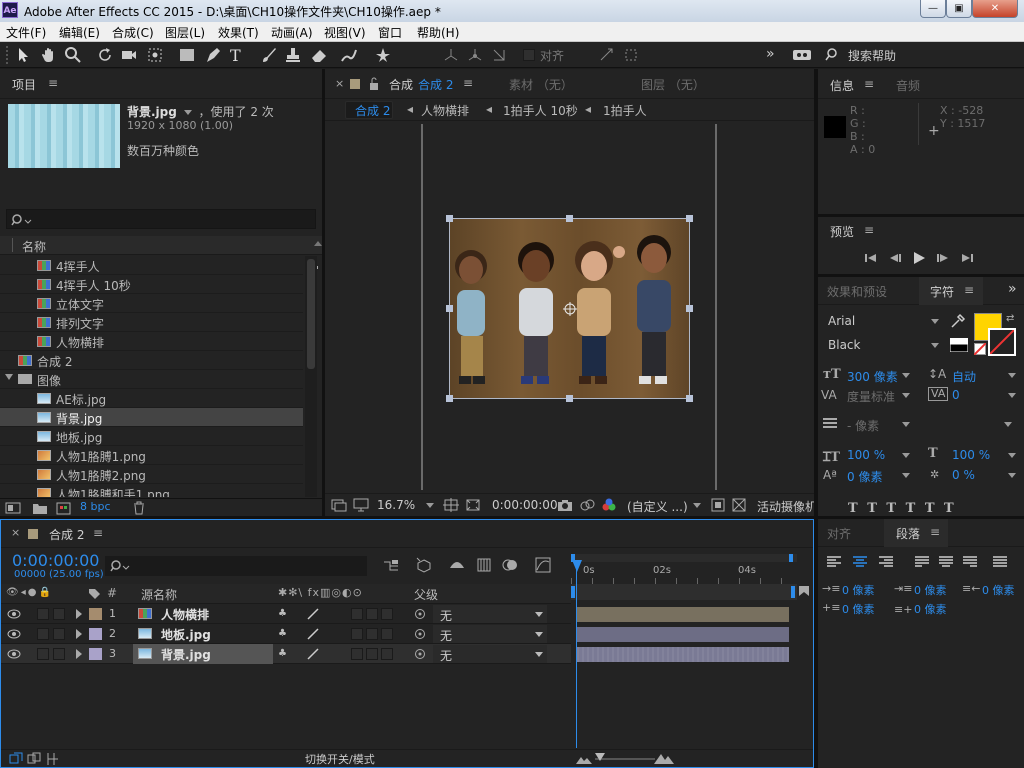 The width and height of the screenshot is (1024, 768). What do you see at coordinates (151, 303) in the screenshot?
I see `project-item: 立体文字` at bounding box center [151, 303].